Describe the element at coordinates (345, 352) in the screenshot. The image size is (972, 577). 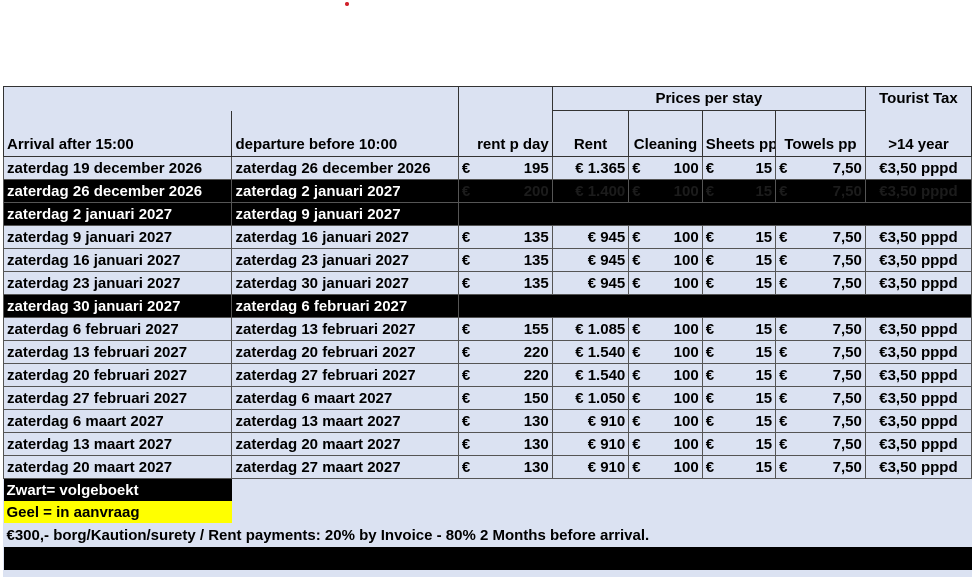
I see `departure-cell: zaterdag 20 februari 2027` at that location.